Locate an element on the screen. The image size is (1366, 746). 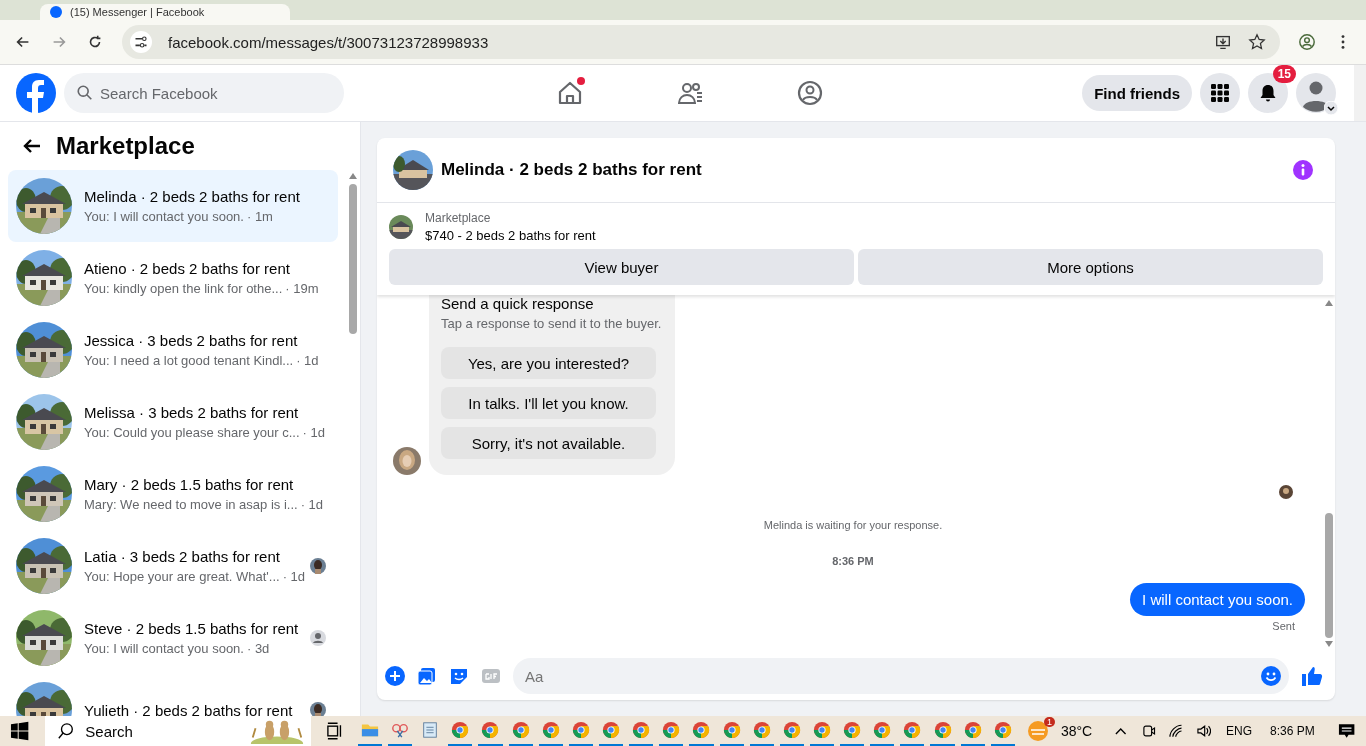
conversation-item: Steve · 2 beds 1.5 baths for rent You: I will contact you soon. · 3d is located at coordinates (173, 638).